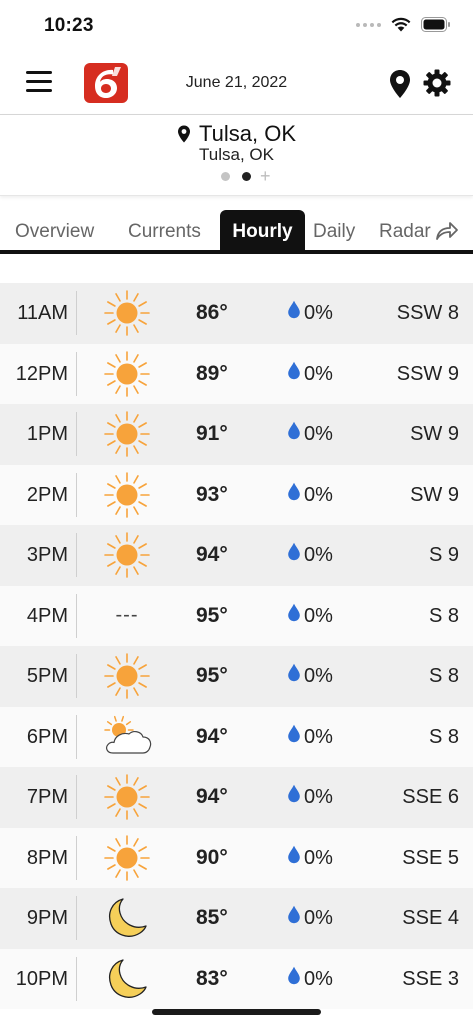 The width and height of the screenshot is (473, 1024). What do you see at coordinates (427, 373) in the screenshot?
I see `wind: SSW 9` at bounding box center [427, 373].